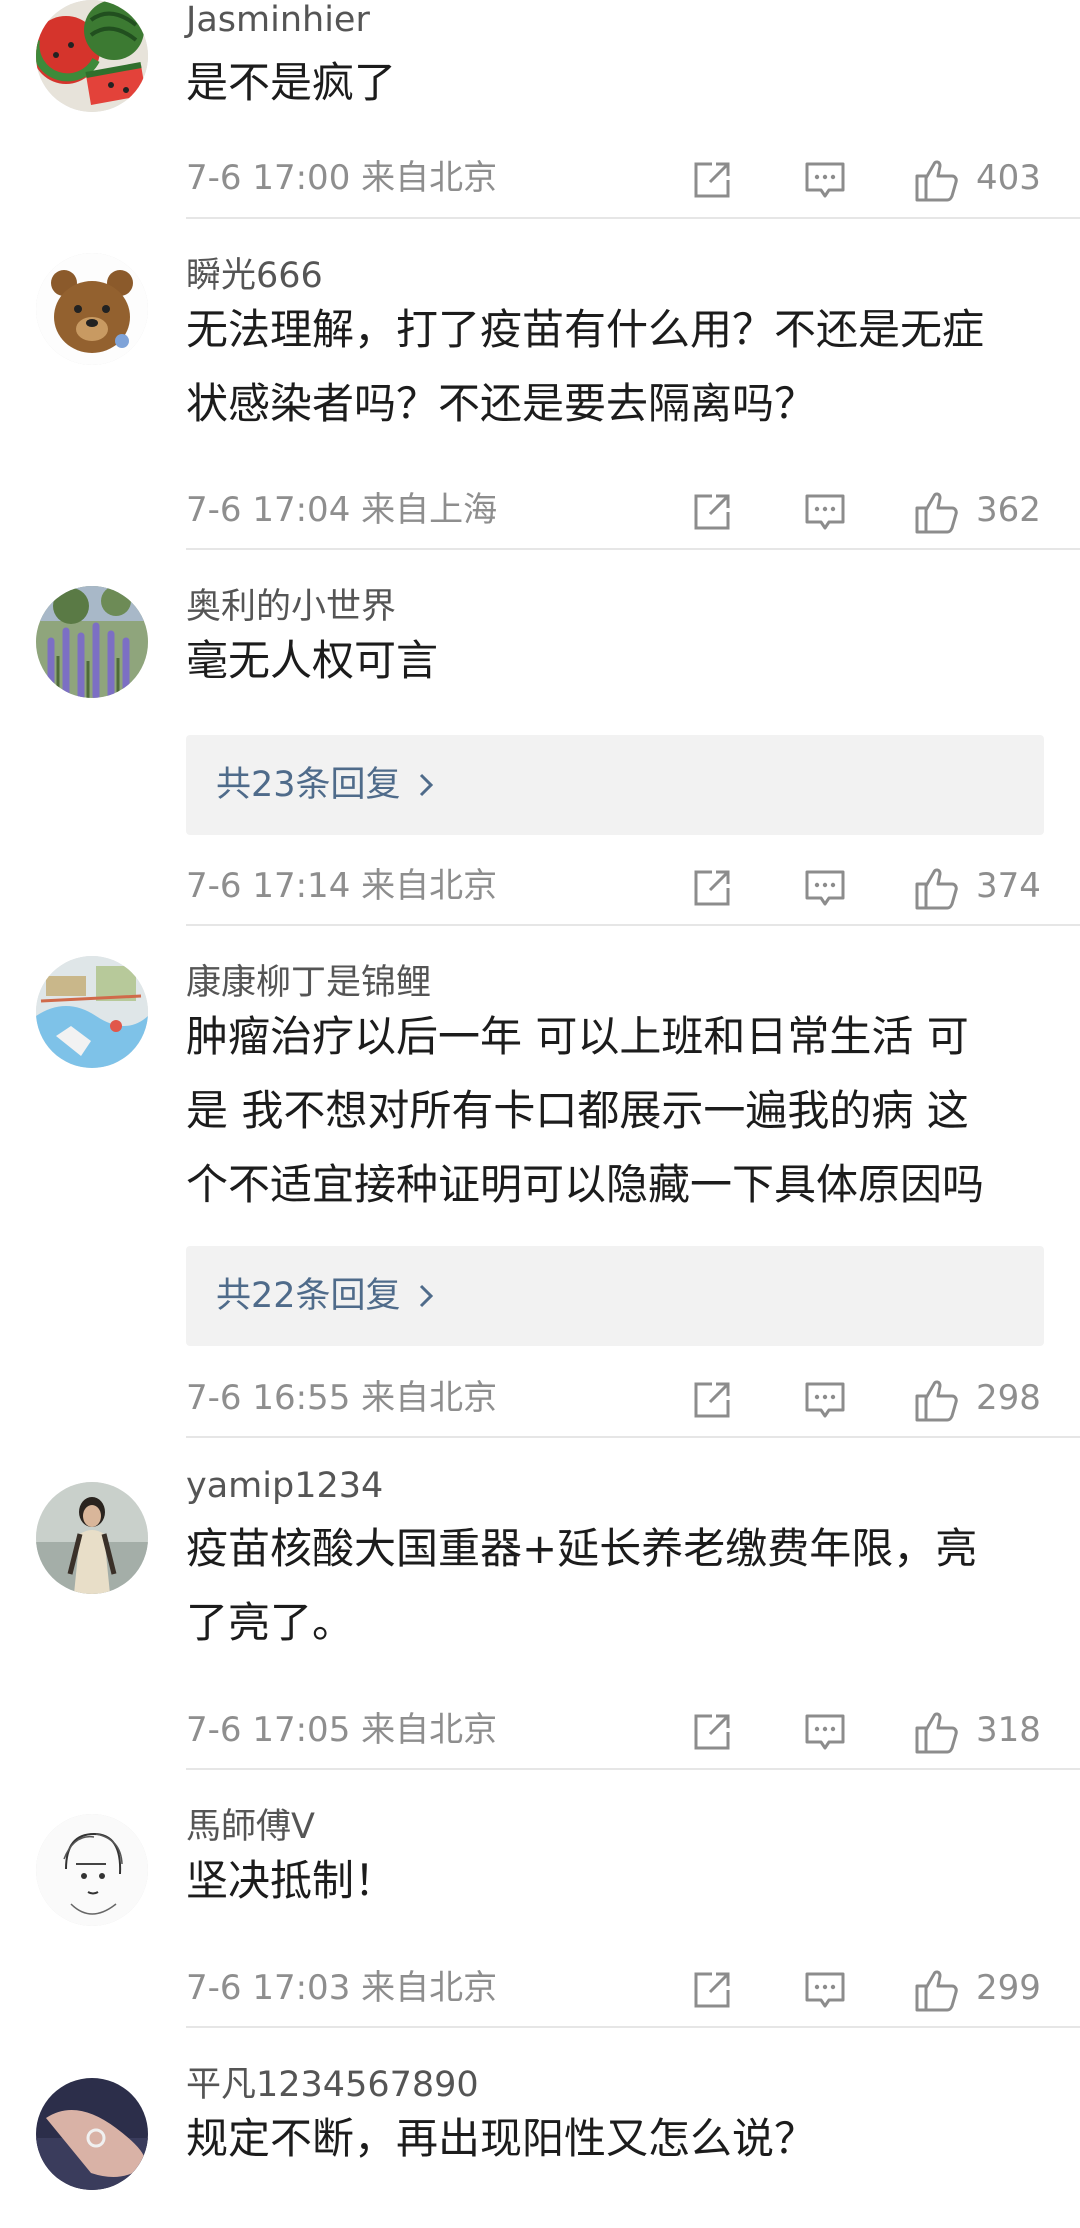 This screenshot has width=1080, height=2228. What do you see at coordinates (585, 329) in the screenshot?
I see `comment-text-line: 无法理解，打了疫苗有什么用？不还是无症` at bounding box center [585, 329].